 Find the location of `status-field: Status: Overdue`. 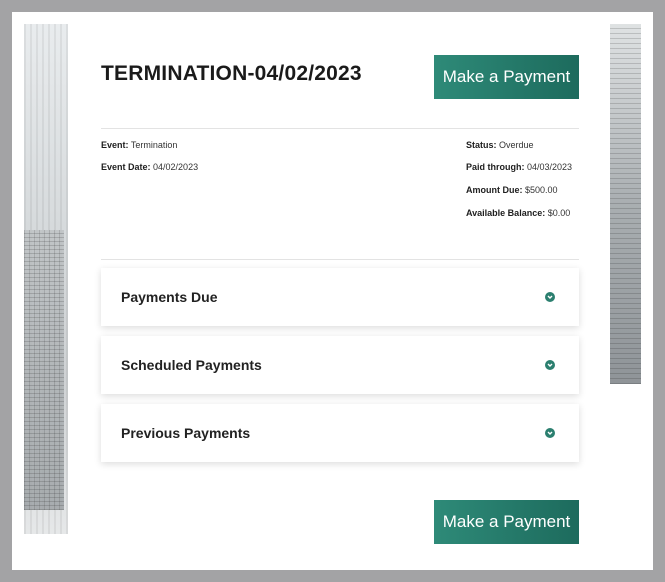

status-field: Status: Overdue is located at coordinates (500, 145).